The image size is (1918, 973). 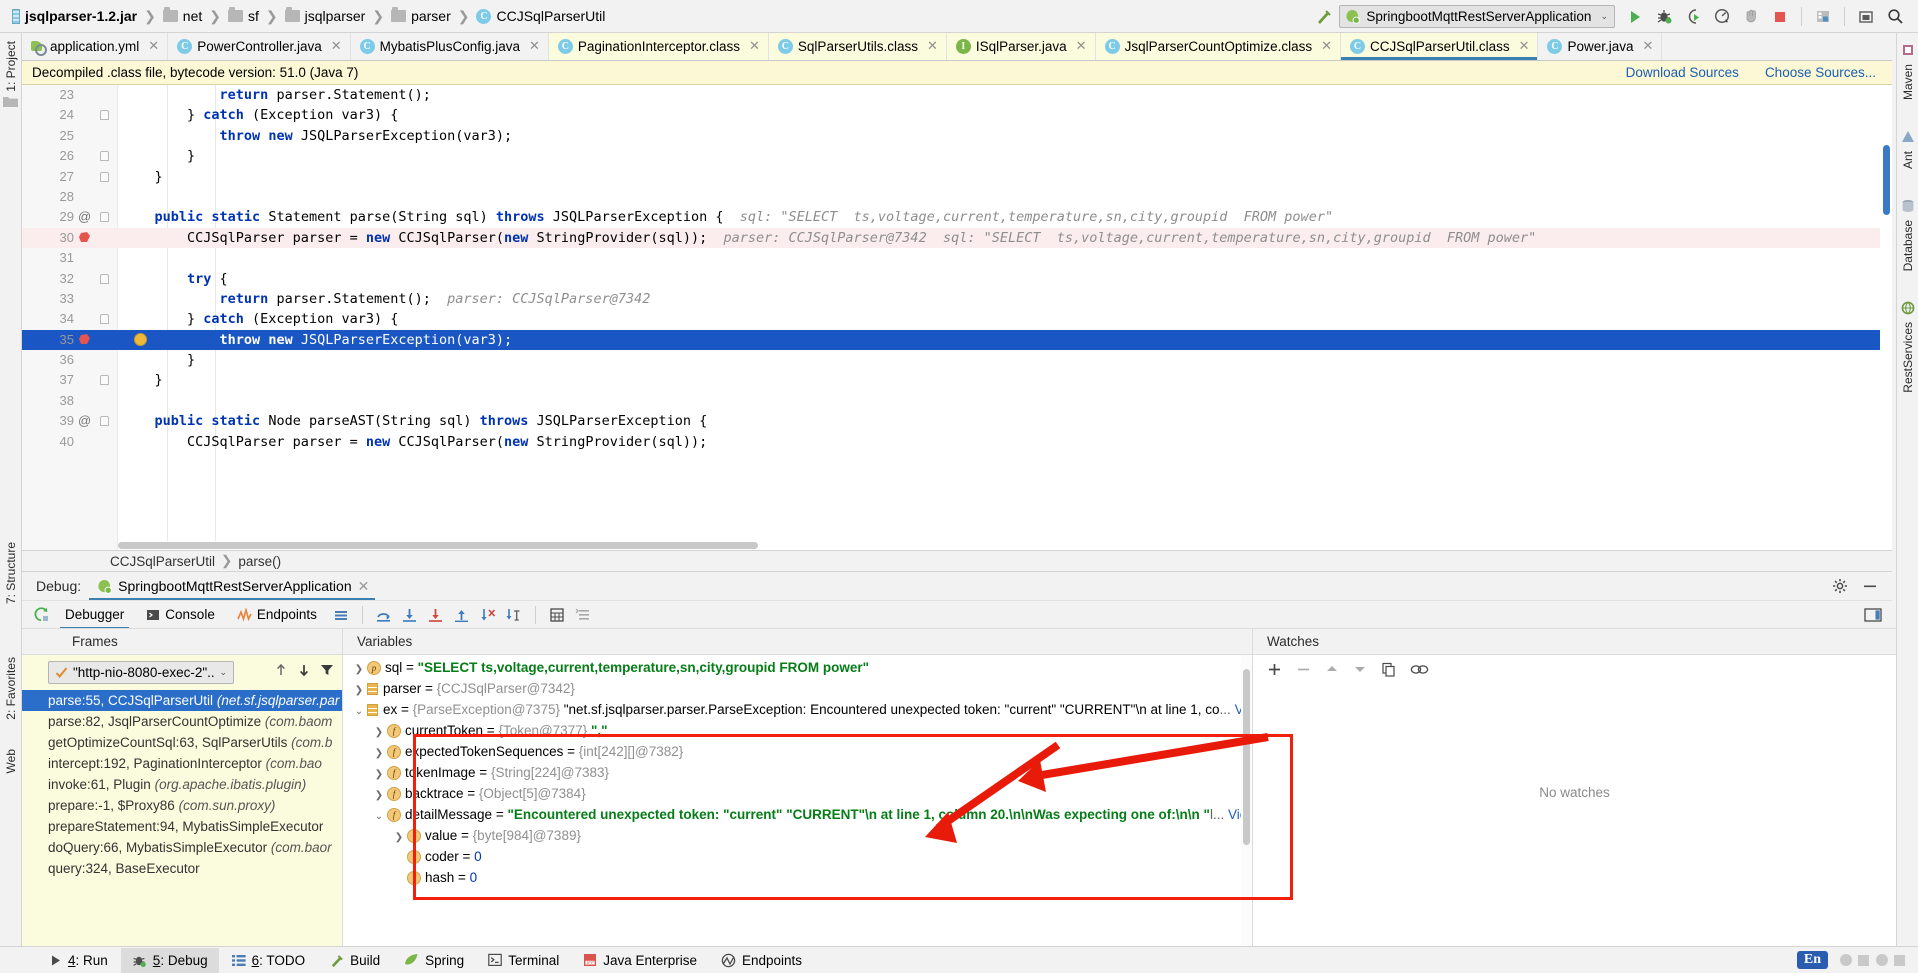 I want to click on editor-horizontal-scrollbar, so click(x=999, y=545).